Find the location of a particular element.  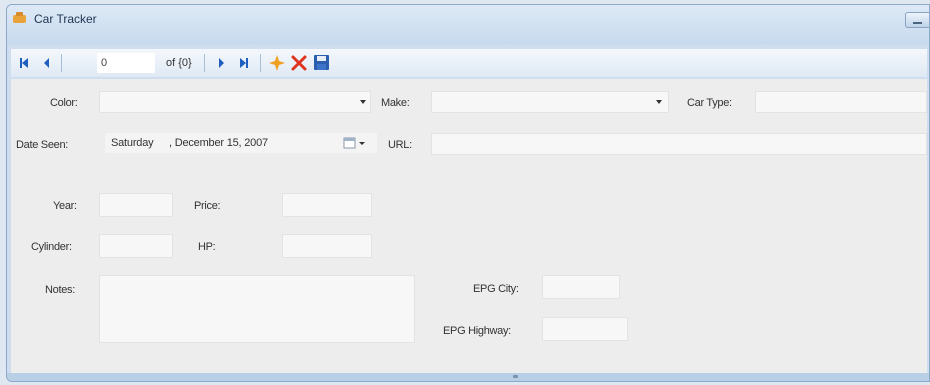

car-type-input is located at coordinates (841, 102).